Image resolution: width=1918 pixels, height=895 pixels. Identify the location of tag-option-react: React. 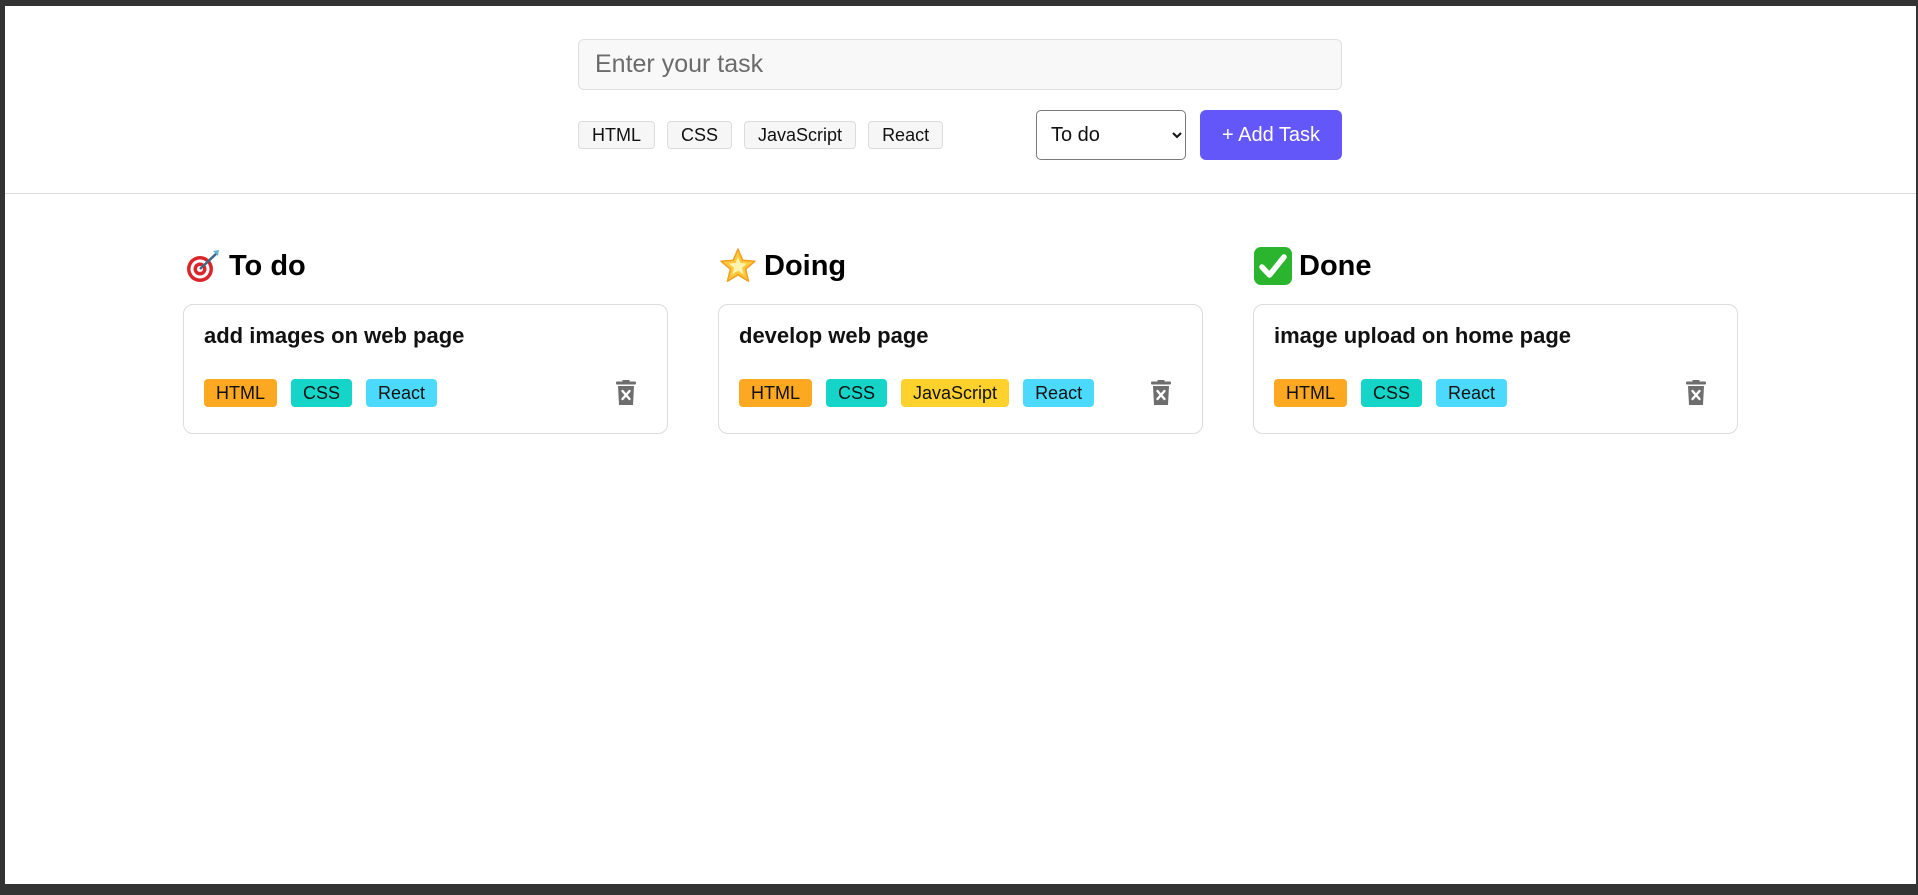
(906, 135).